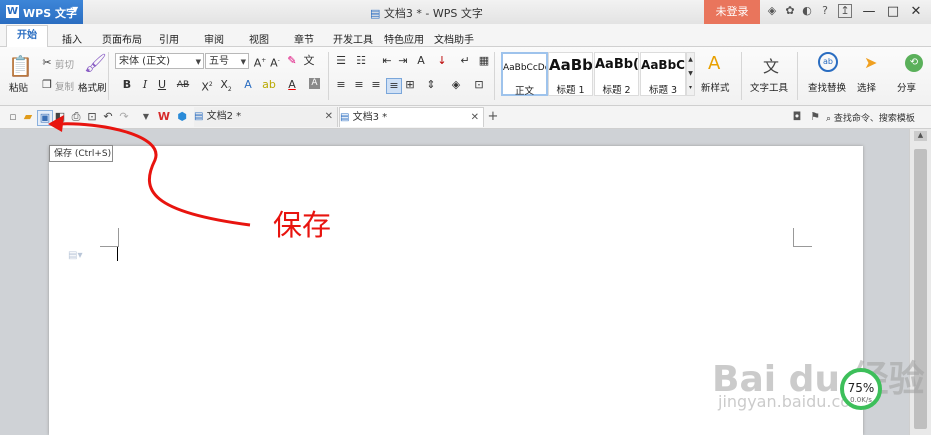 The image size is (931, 435). What do you see at coordinates (302, 225) in the screenshot?
I see `save-callout: 保存` at bounding box center [302, 225].